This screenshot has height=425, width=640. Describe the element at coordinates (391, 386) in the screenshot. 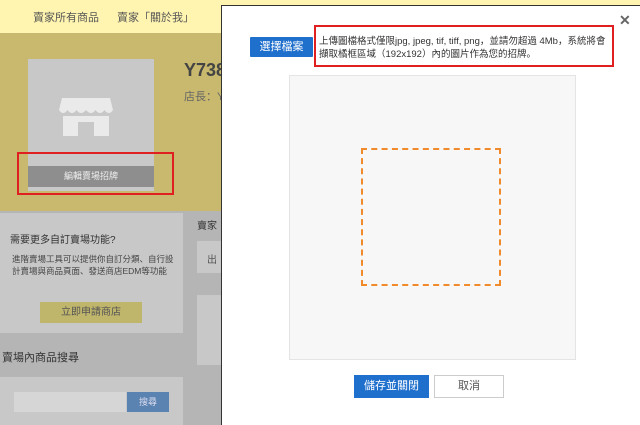

I see `save-and-close-button: 儲存並關閉` at that location.